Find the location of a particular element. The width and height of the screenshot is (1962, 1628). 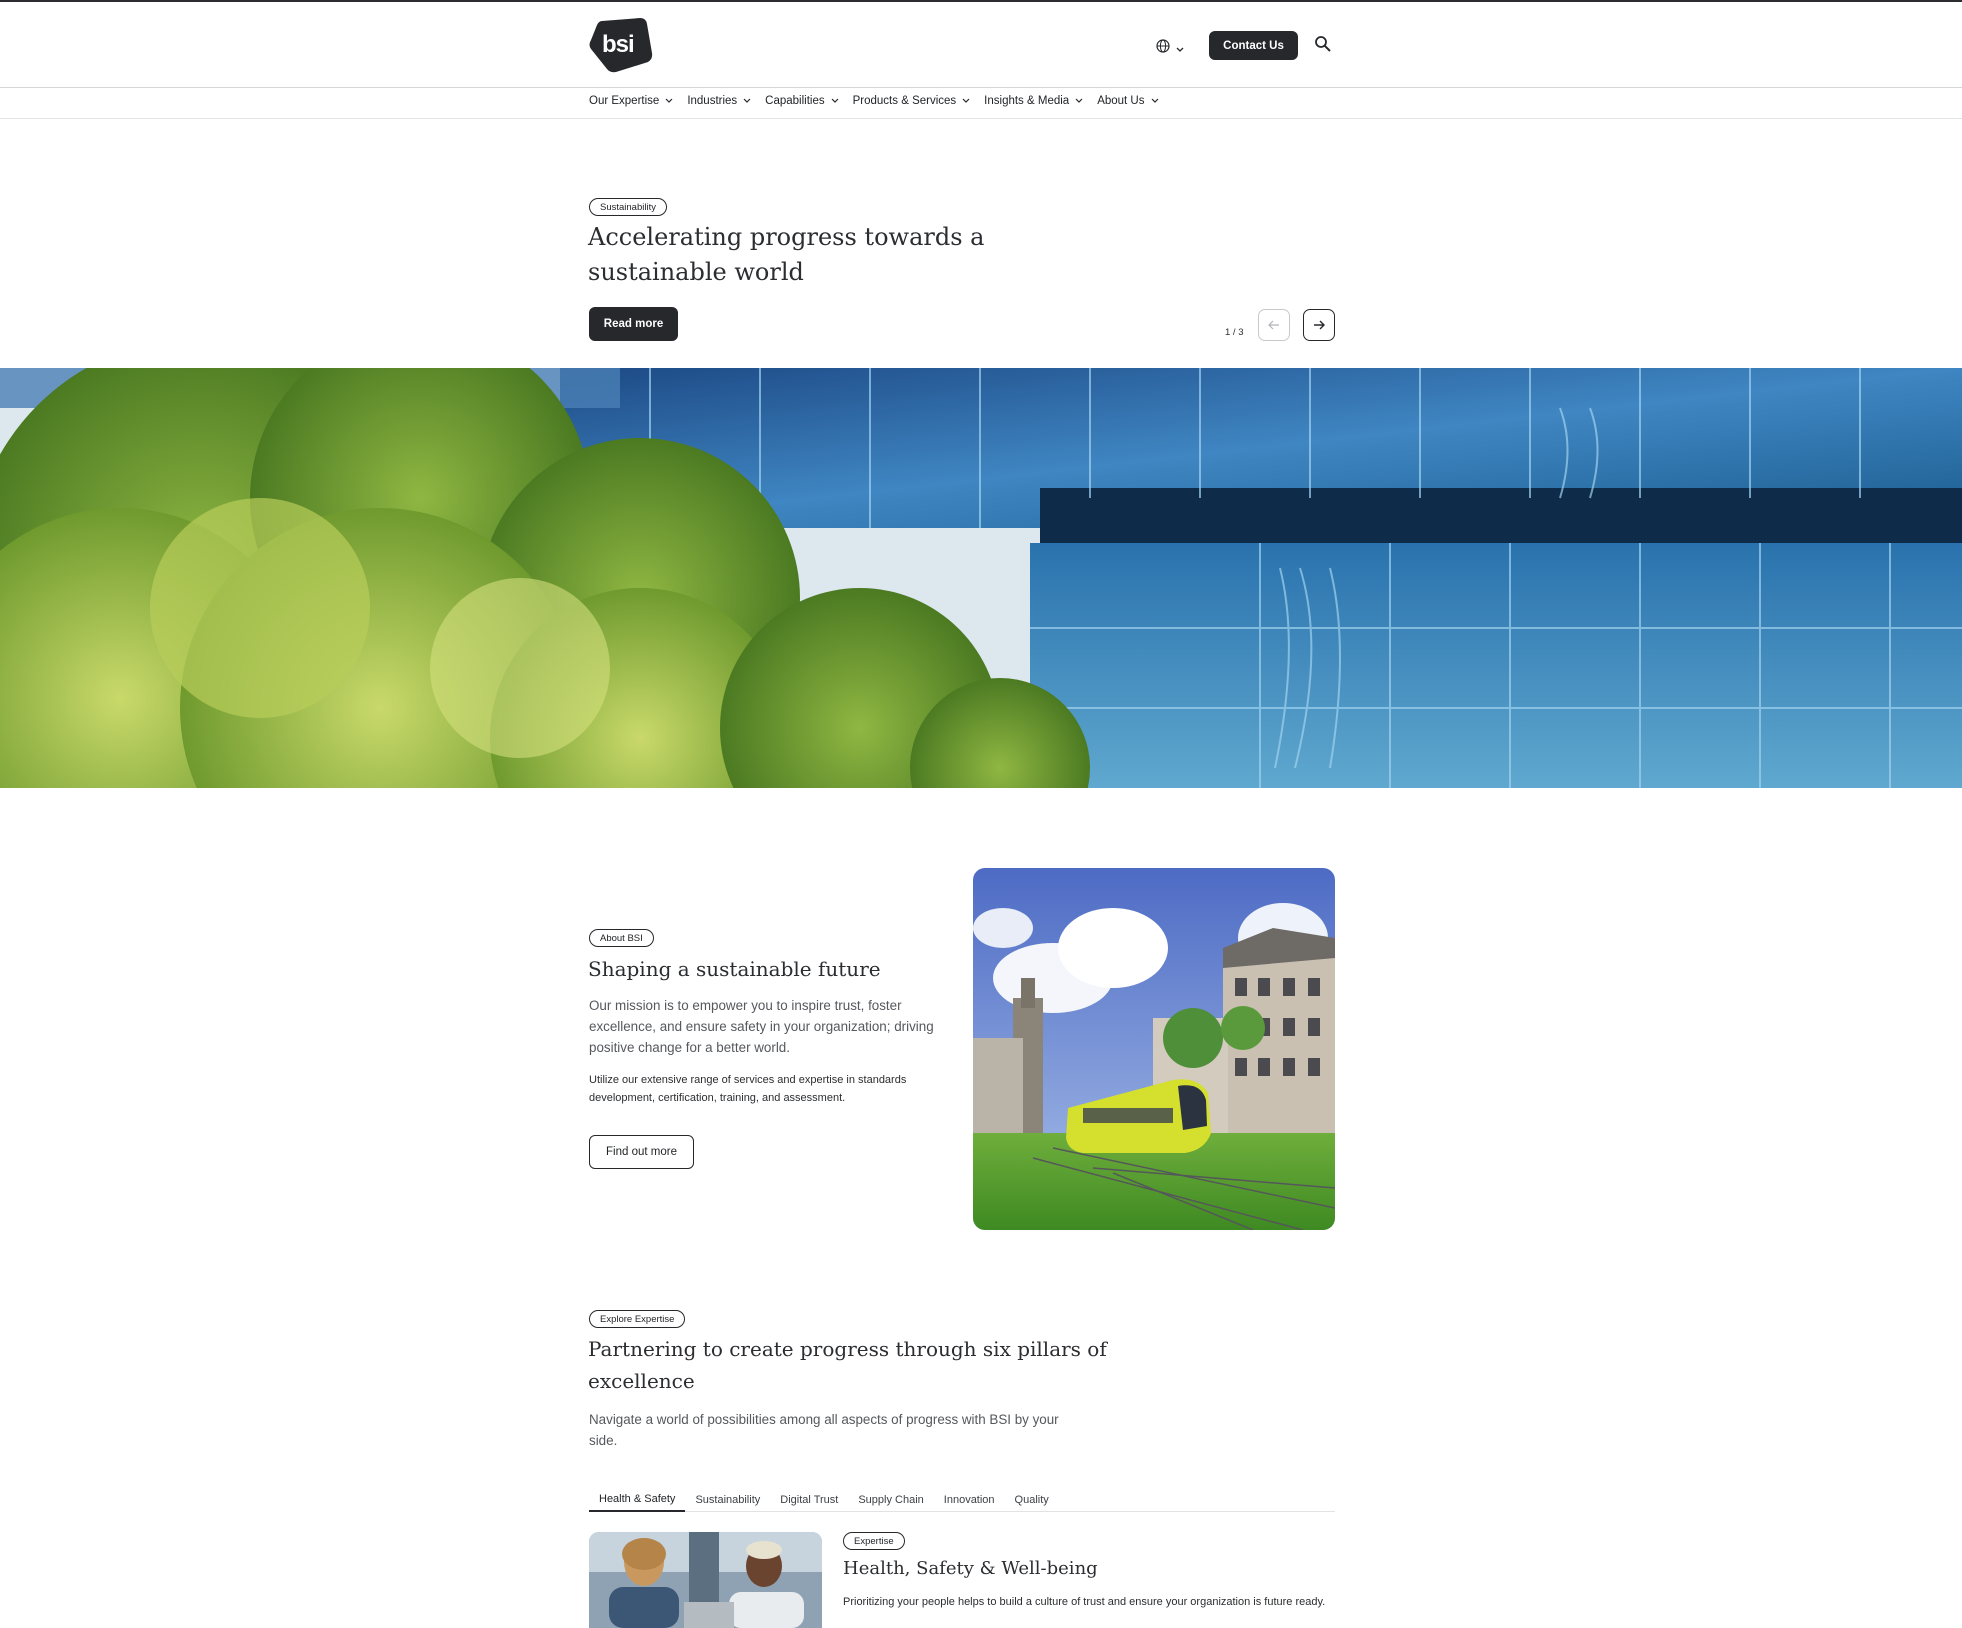

nav-item-label: Our Expertise is located at coordinates (624, 101).